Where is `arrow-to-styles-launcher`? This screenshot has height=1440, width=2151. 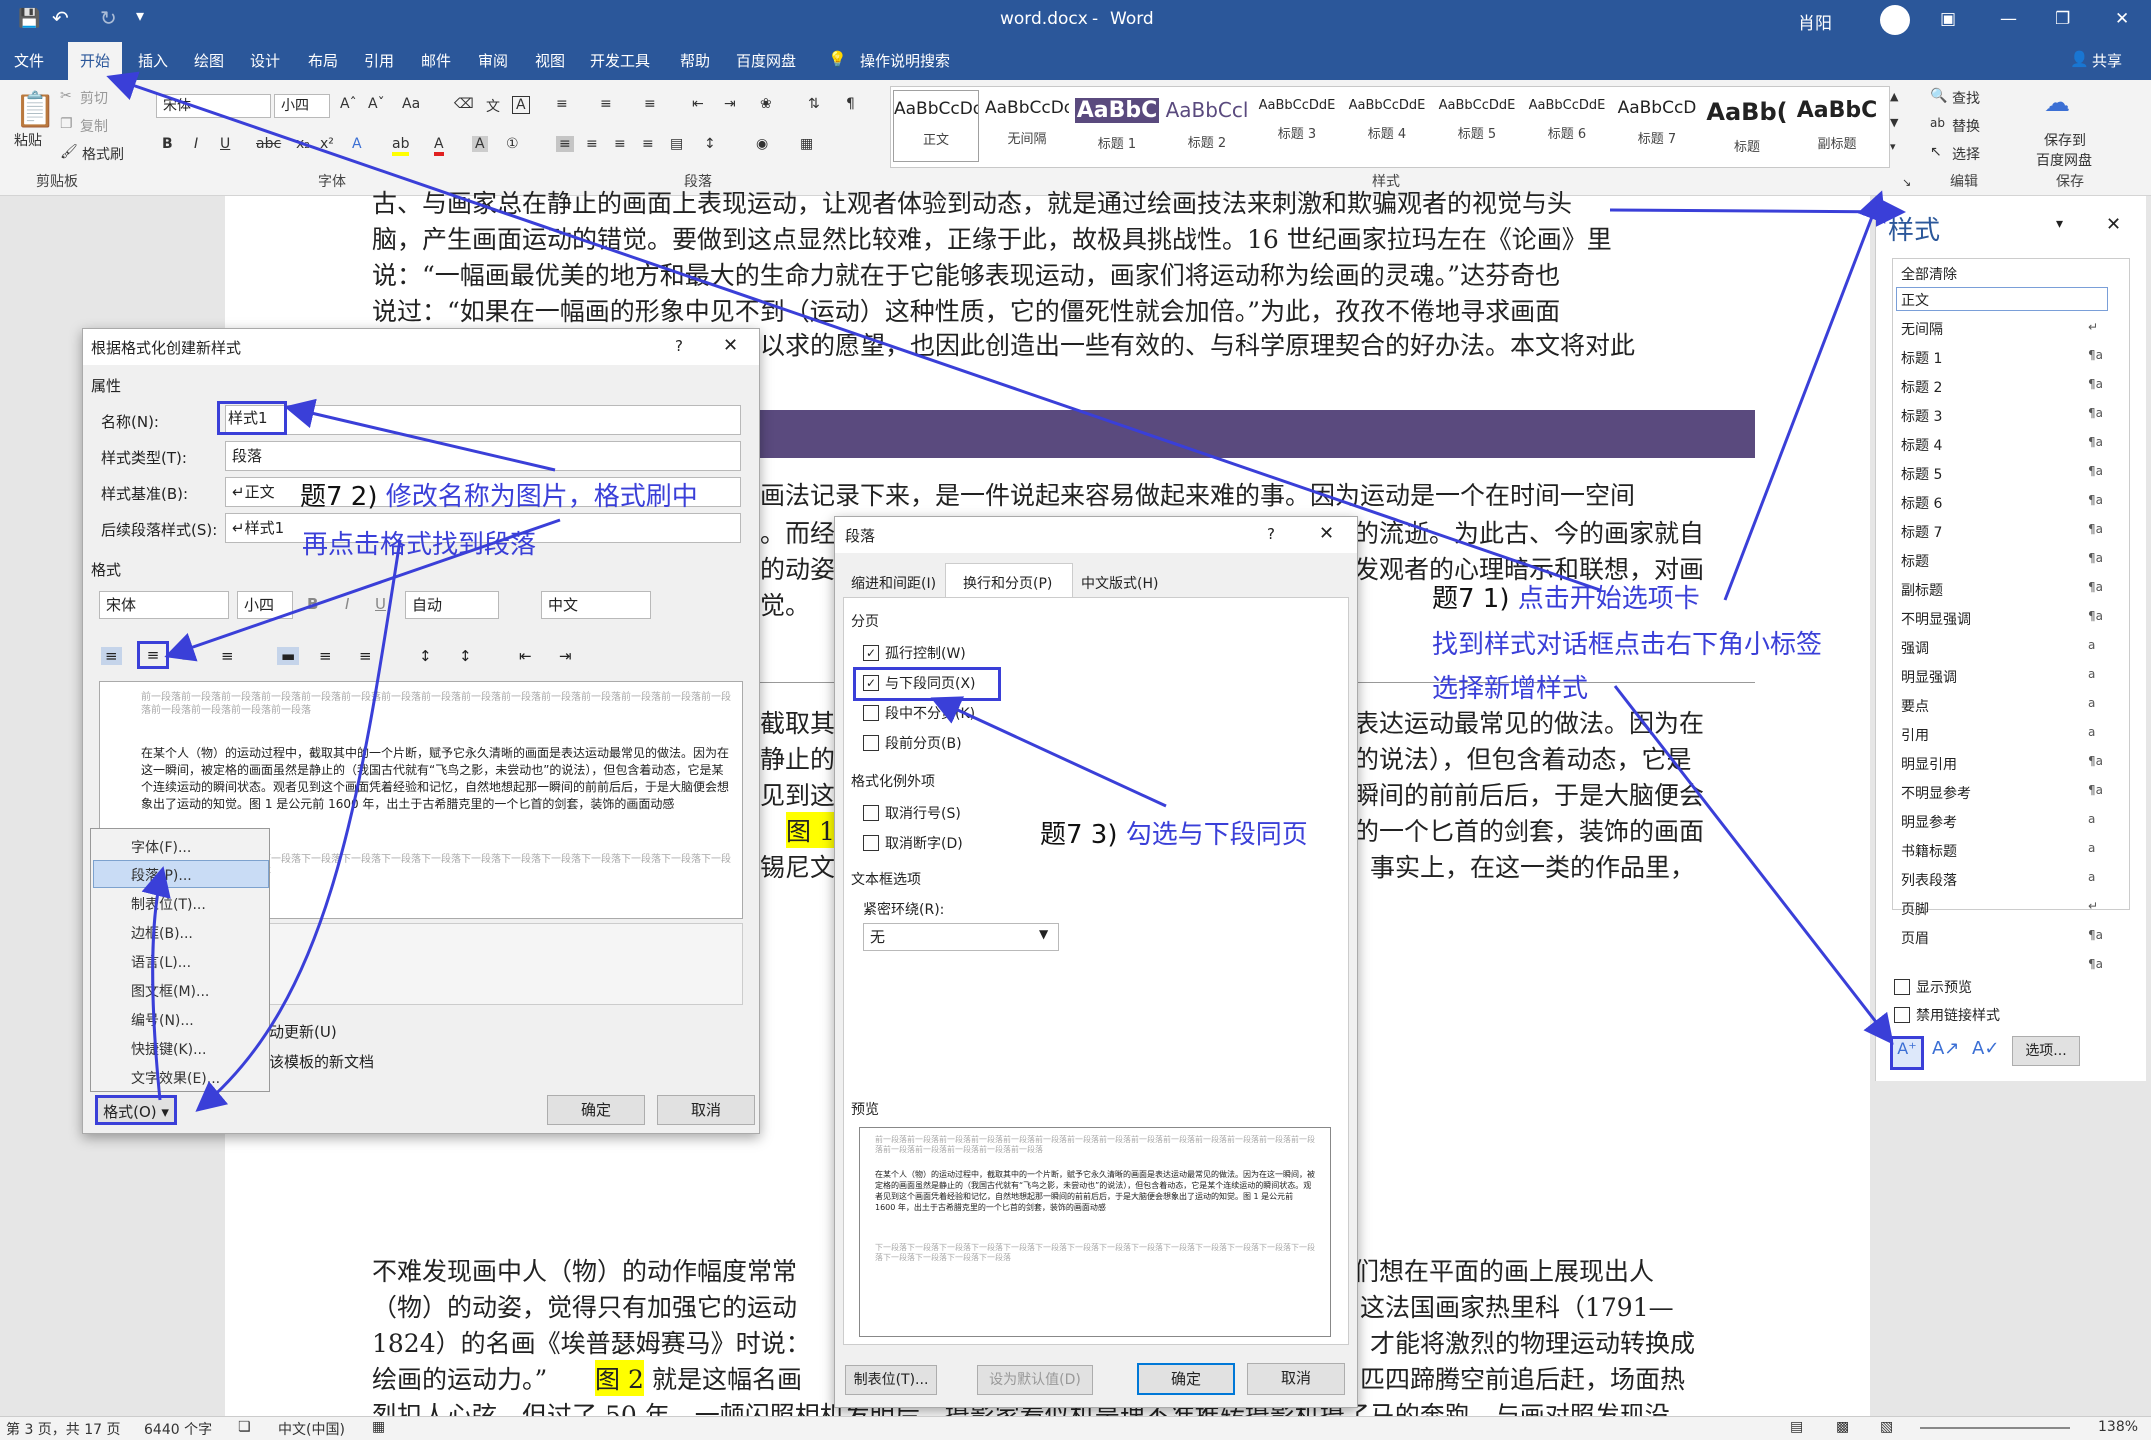
arrow-to-styles-launcher is located at coordinates (1804, 395).